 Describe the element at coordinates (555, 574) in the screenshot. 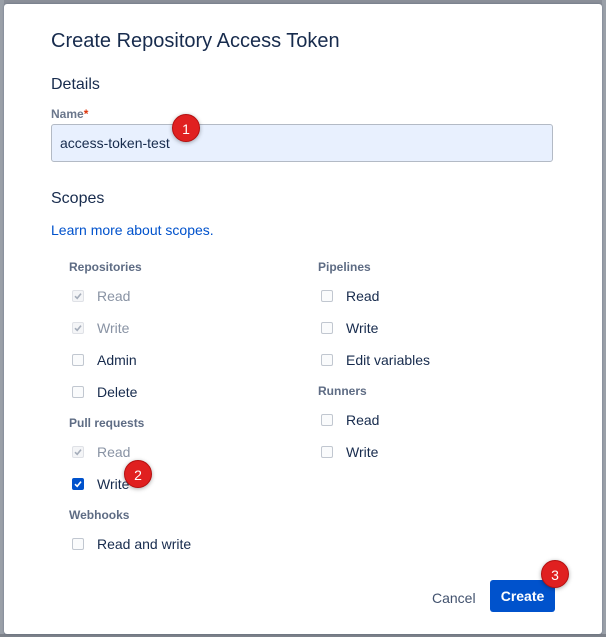

I see `step-marker-3: 3` at that location.